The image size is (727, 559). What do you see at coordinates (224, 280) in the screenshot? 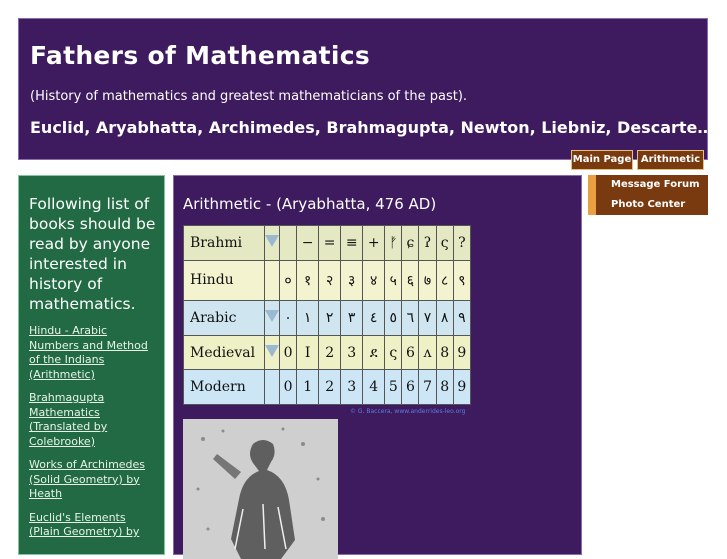
I see `numeral-system-label: Hindu` at bounding box center [224, 280].